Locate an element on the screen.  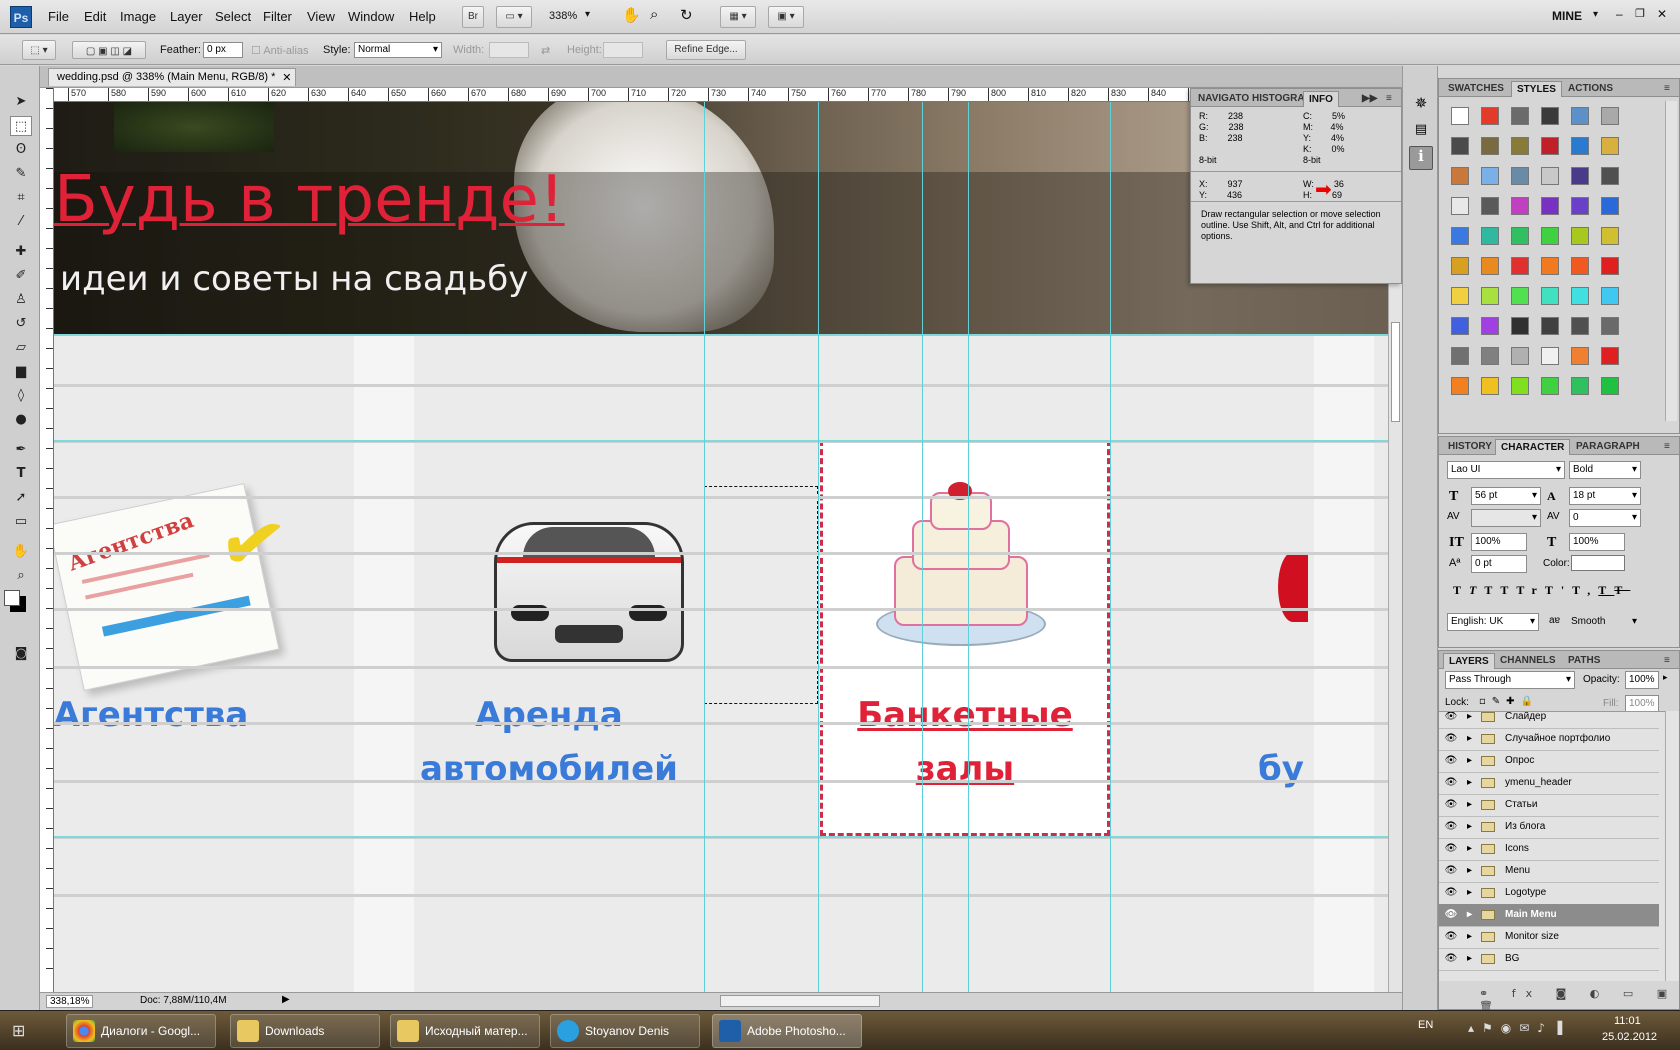
blur-tool-icon: ◊ is located at coordinates (21, 396).